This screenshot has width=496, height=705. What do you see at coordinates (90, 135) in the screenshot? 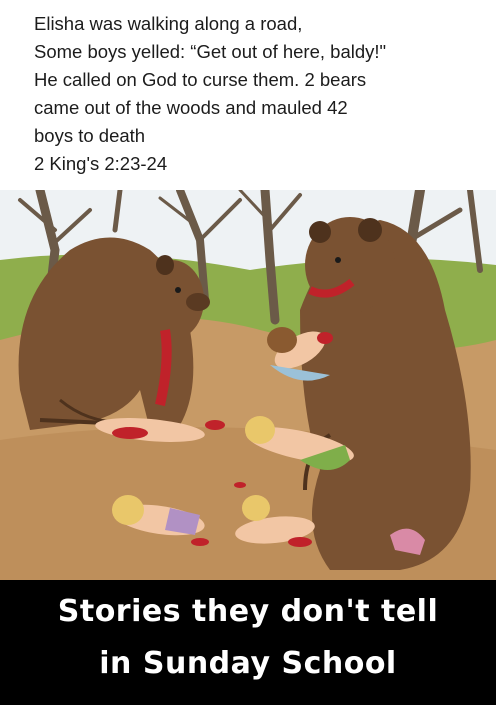
I see `caption-line-5: boys to death` at bounding box center [90, 135].